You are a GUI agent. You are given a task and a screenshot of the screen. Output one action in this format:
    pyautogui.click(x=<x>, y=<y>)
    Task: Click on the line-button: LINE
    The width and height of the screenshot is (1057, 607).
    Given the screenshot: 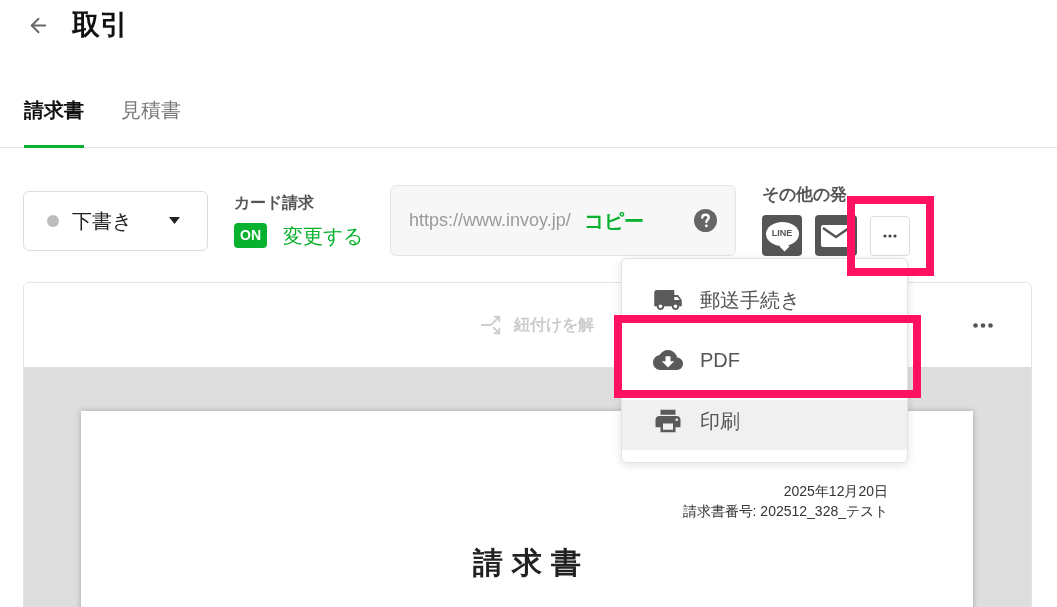 What is the action you would take?
    pyautogui.click(x=782, y=235)
    